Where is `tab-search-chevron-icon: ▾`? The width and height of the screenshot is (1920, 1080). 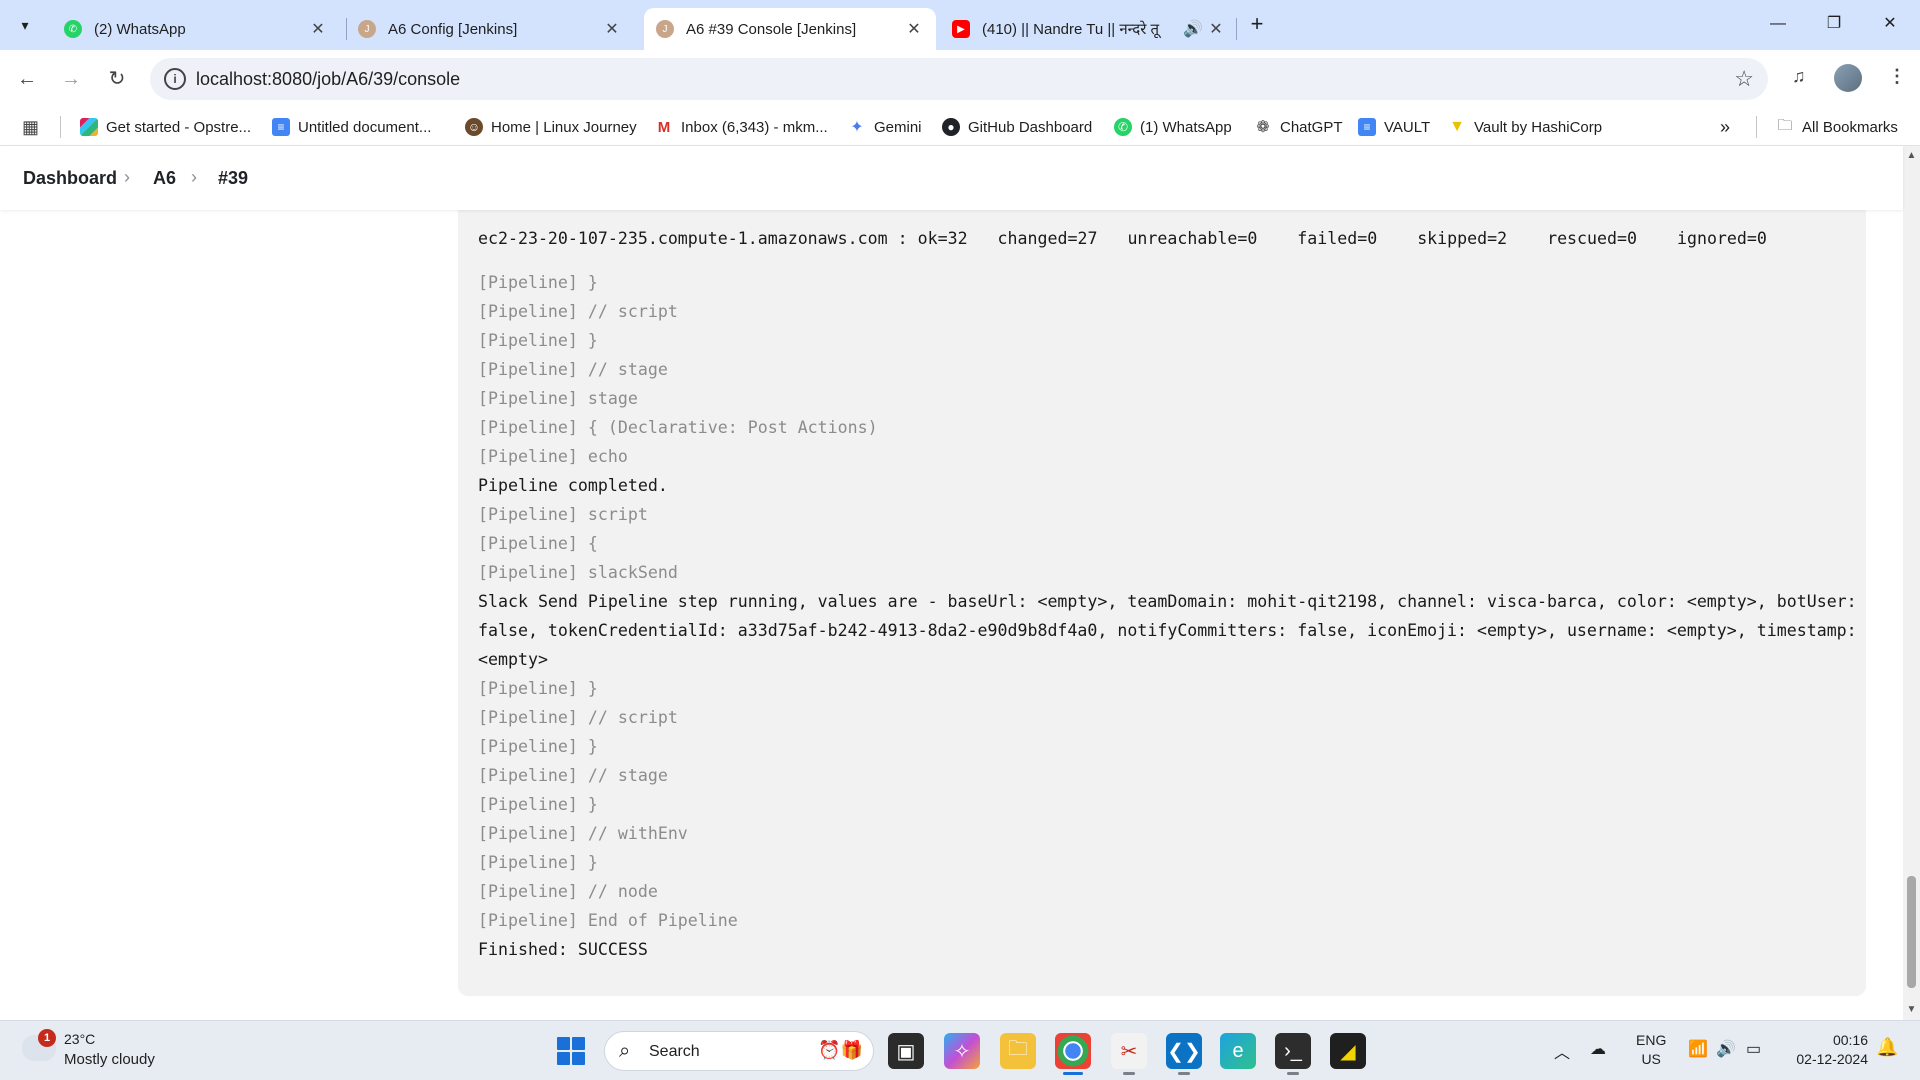
tab-search-chevron-icon: ▾ is located at coordinates (25, 25).